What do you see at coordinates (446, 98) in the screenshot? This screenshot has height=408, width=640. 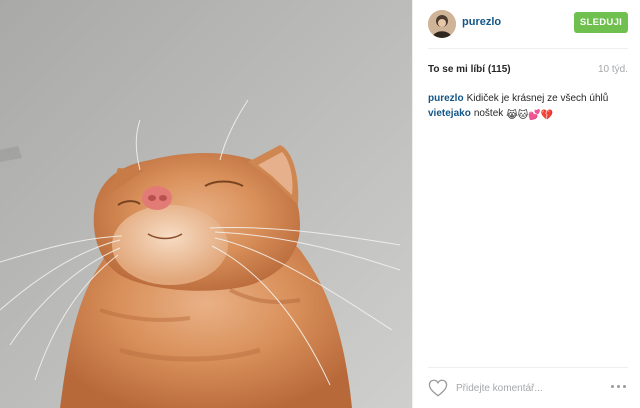 I see `comment-username: purezlo` at bounding box center [446, 98].